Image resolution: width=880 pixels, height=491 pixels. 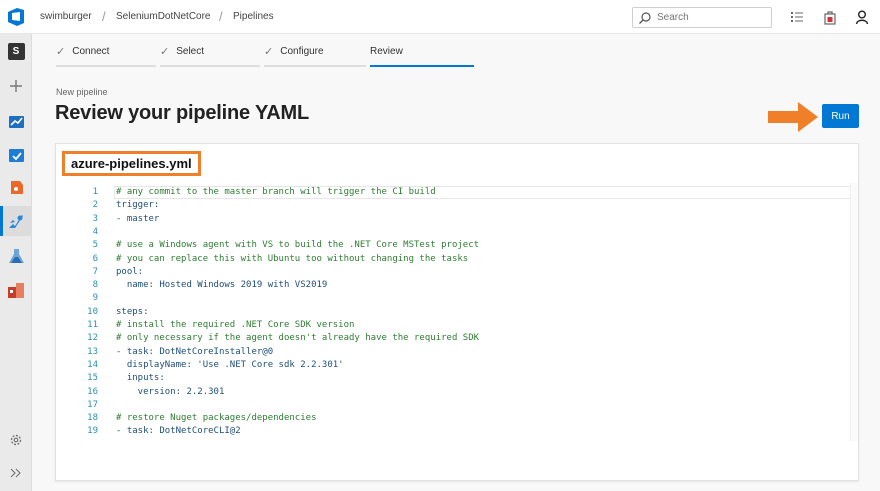 I want to click on code-text: # restore Nuget packages/dependencies, so click(x=216, y=418).